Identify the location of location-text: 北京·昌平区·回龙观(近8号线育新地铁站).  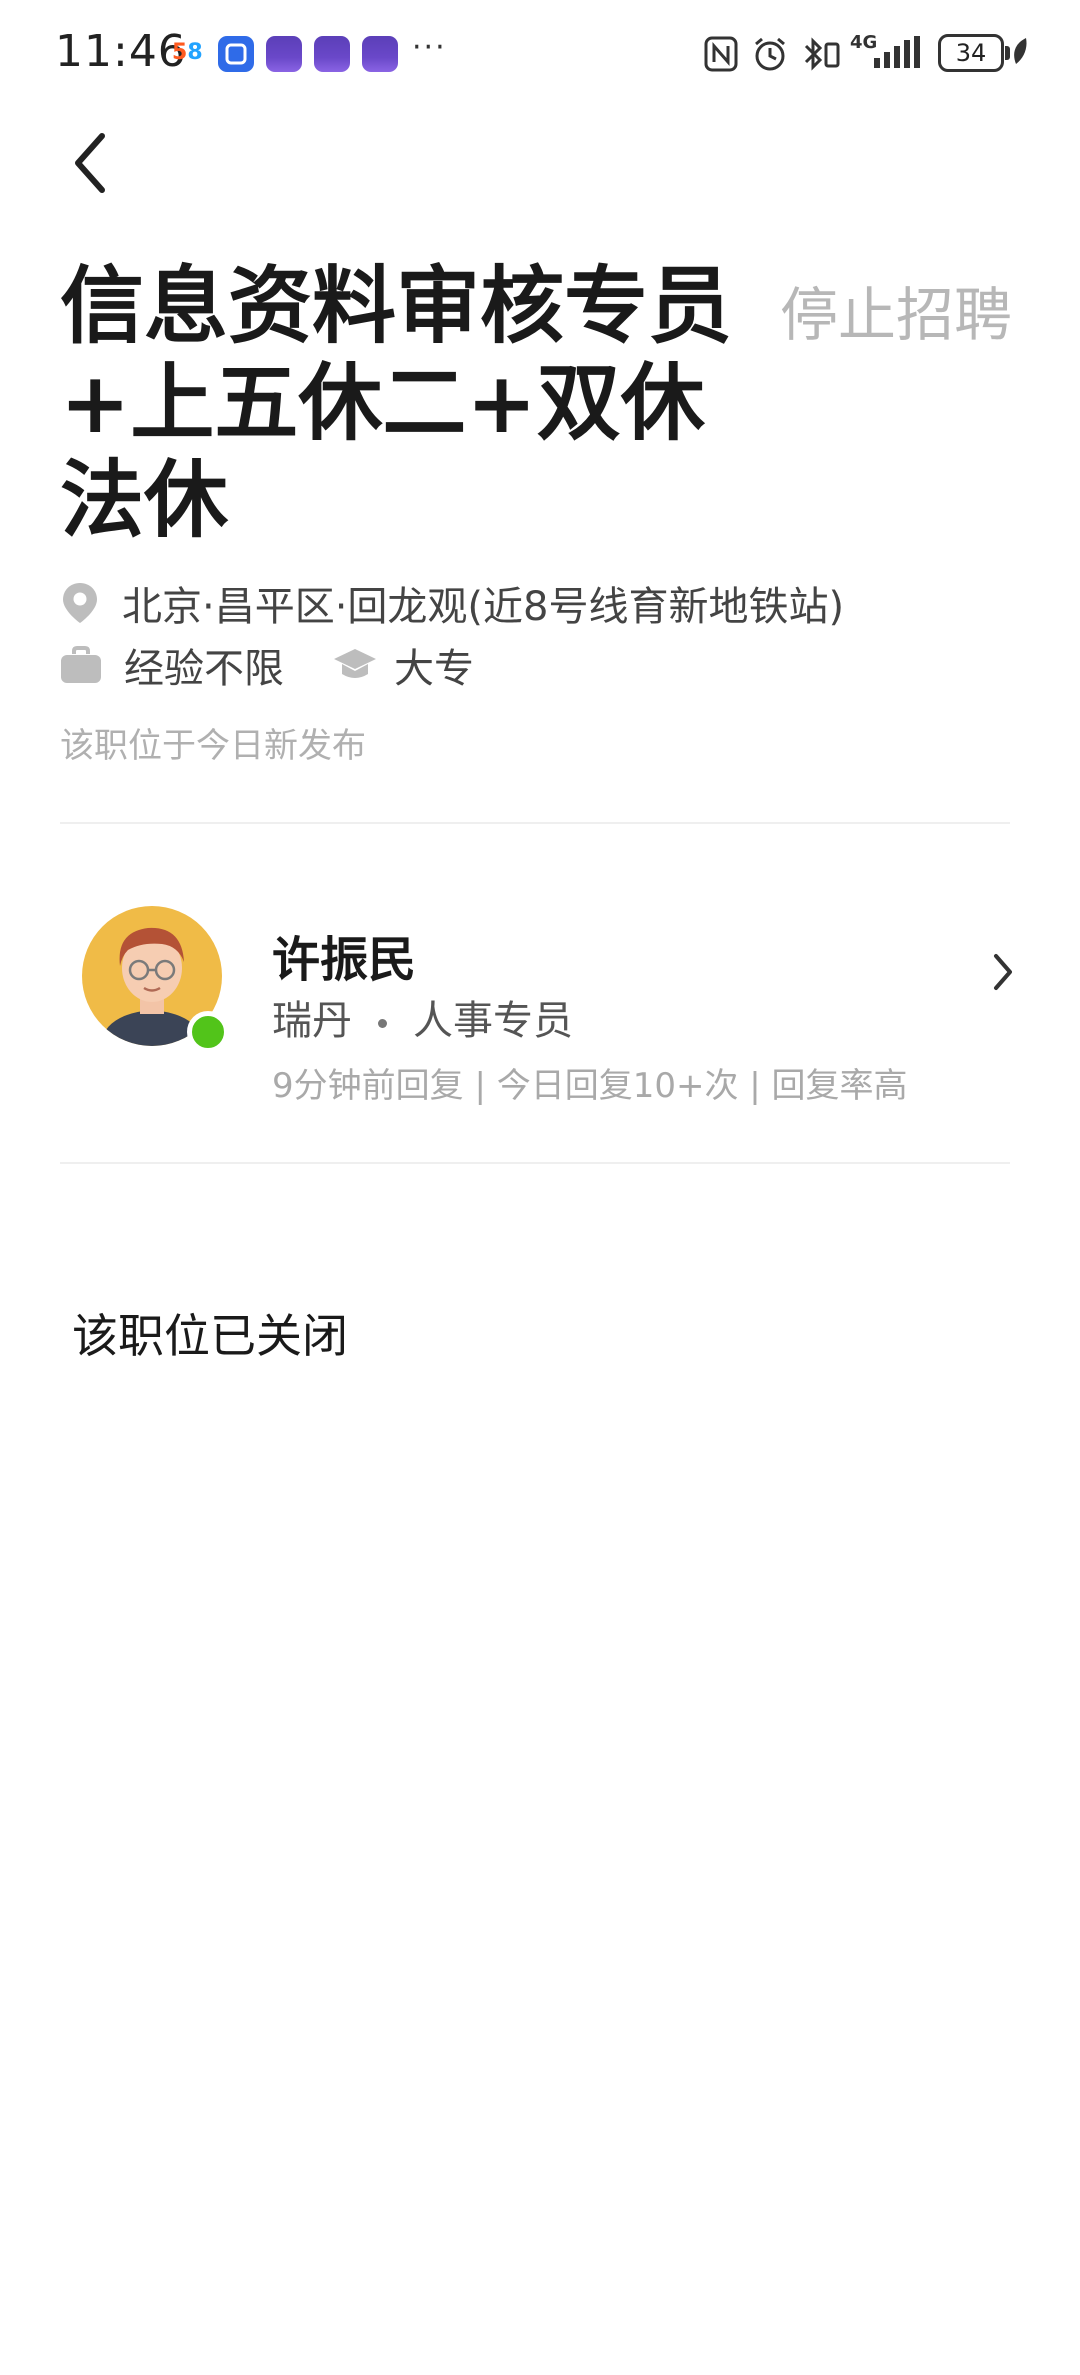
(483, 607).